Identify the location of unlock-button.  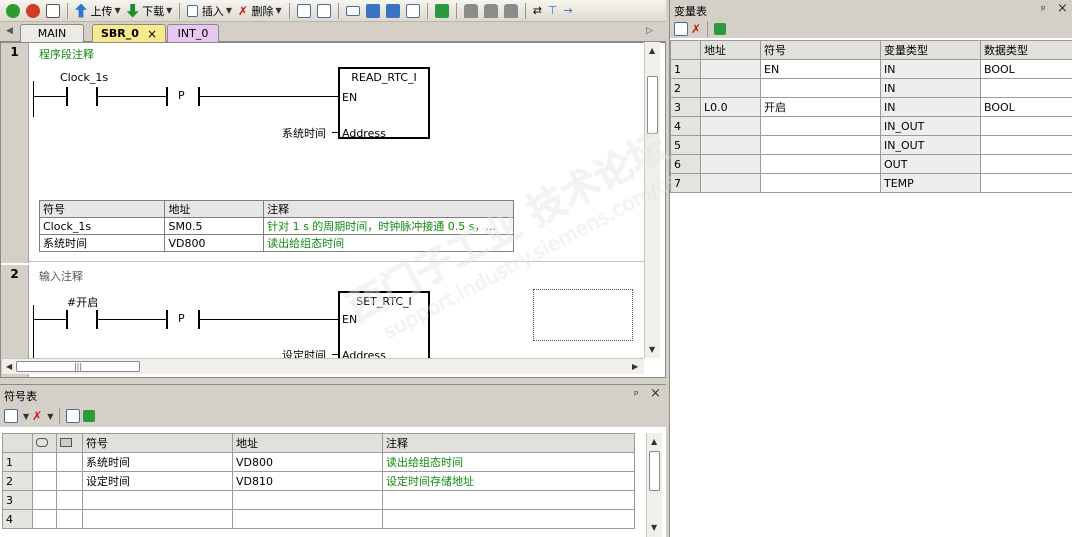
(491, 11).